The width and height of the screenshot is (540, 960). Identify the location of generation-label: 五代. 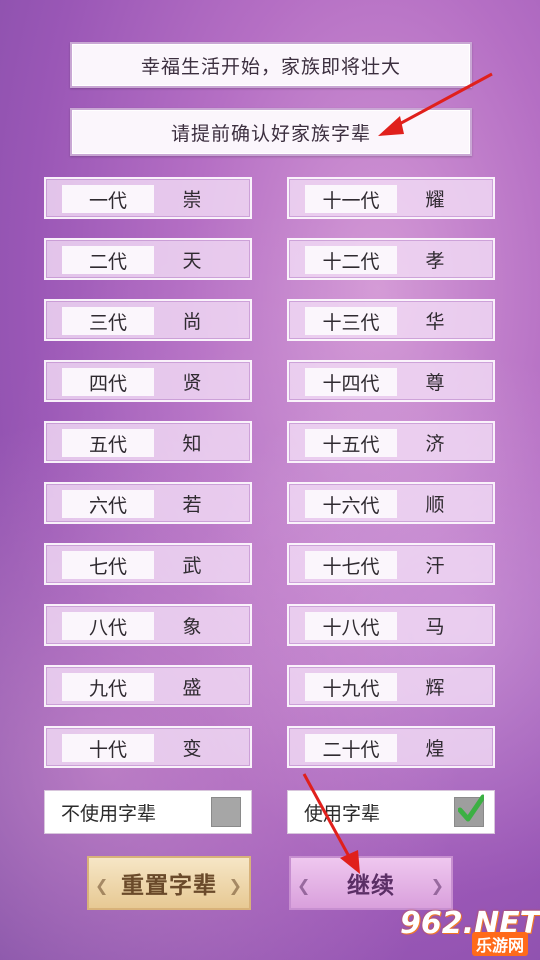
(108, 443).